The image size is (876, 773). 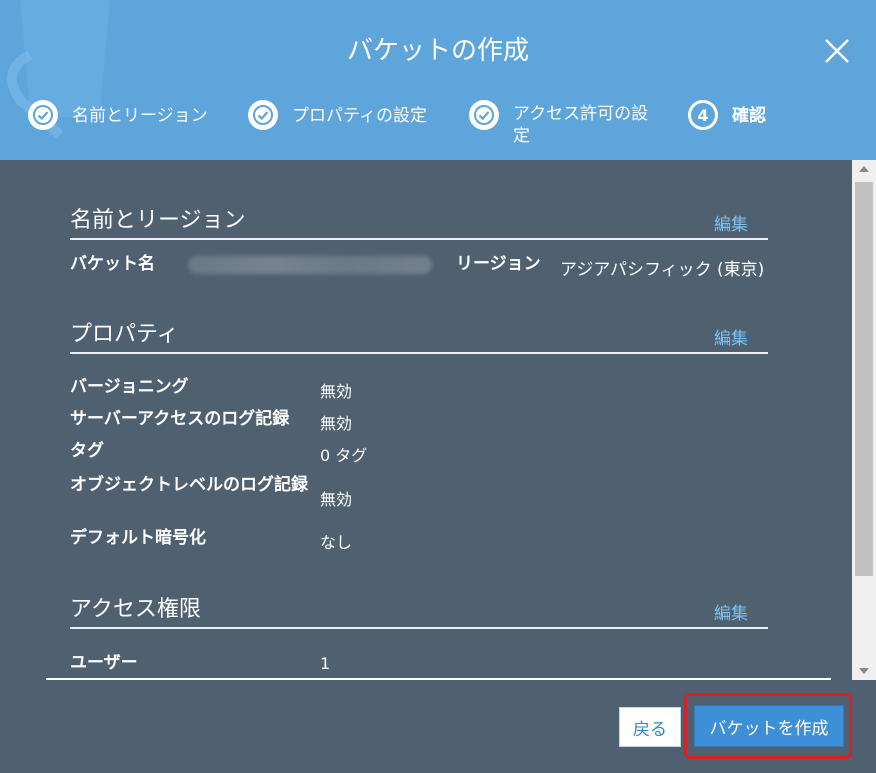 What do you see at coordinates (419, 335) in the screenshot?
I see `section-properties: プロパティ 編集` at bounding box center [419, 335].